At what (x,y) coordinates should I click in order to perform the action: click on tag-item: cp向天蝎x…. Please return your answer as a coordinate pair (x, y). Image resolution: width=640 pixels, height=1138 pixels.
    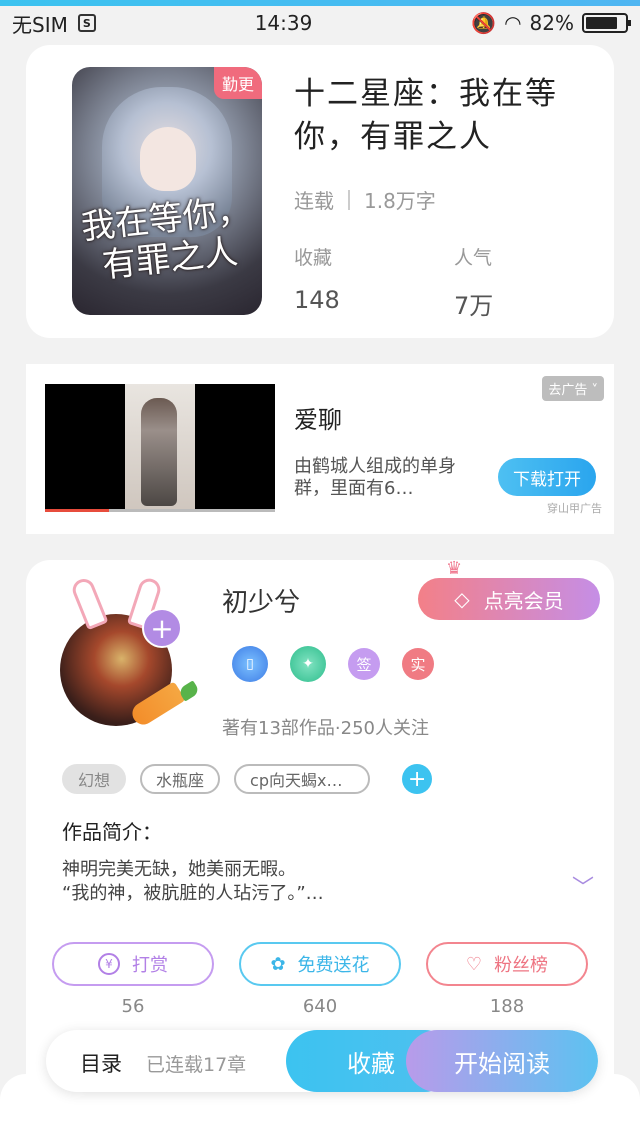
    Looking at the image, I should click on (302, 779).